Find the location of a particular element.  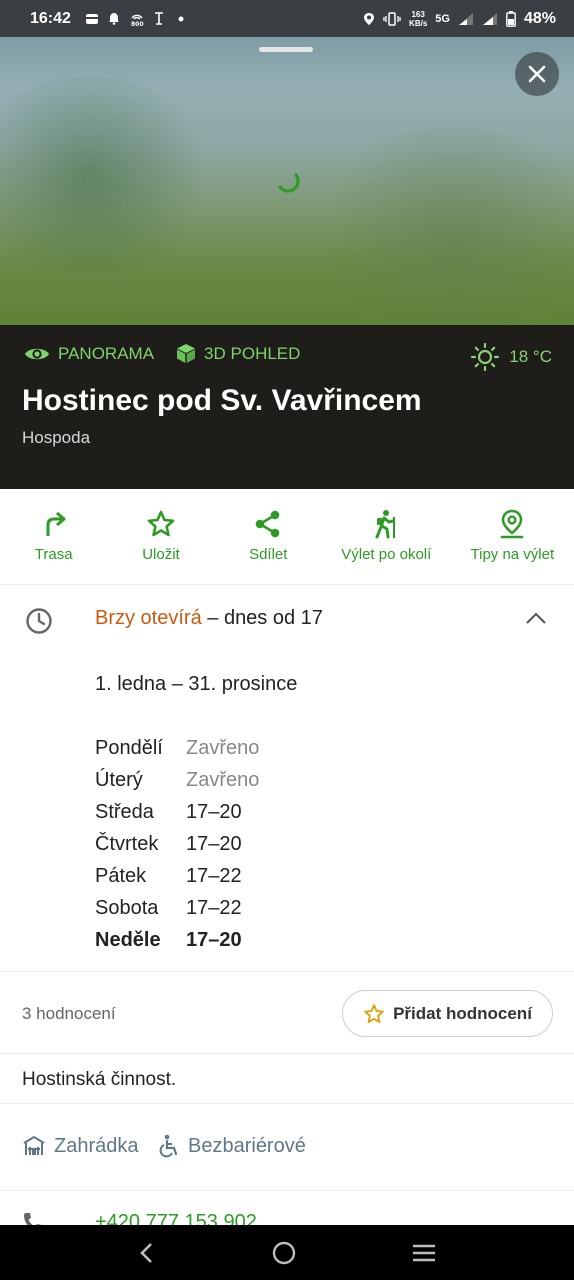

feature-label: Zahrádka is located at coordinates (96, 1145).